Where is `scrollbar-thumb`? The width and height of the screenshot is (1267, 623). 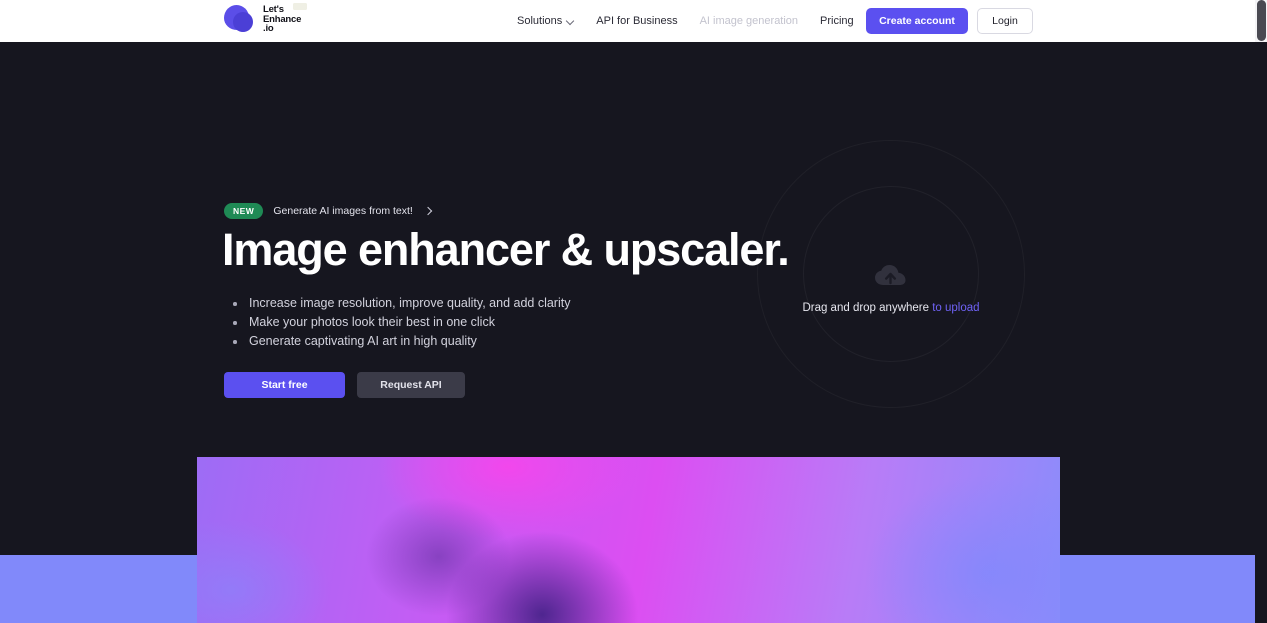
scrollbar-thumb is located at coordinates (1261, 20).